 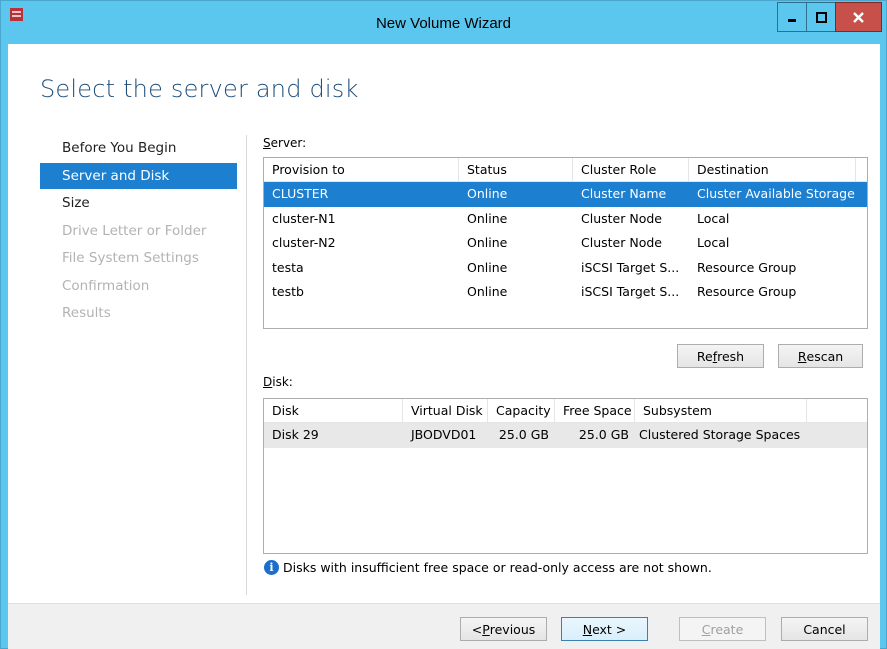 I want to click on previous-label-post: revious, so click(x=512, y=629).